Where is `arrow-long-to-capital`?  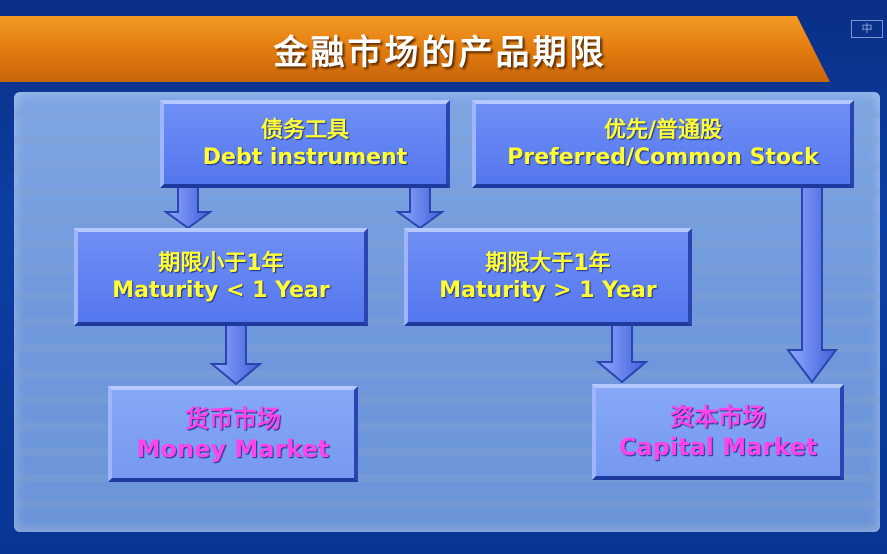 arrow-long-to-capital is located at coordinates (622, 353).